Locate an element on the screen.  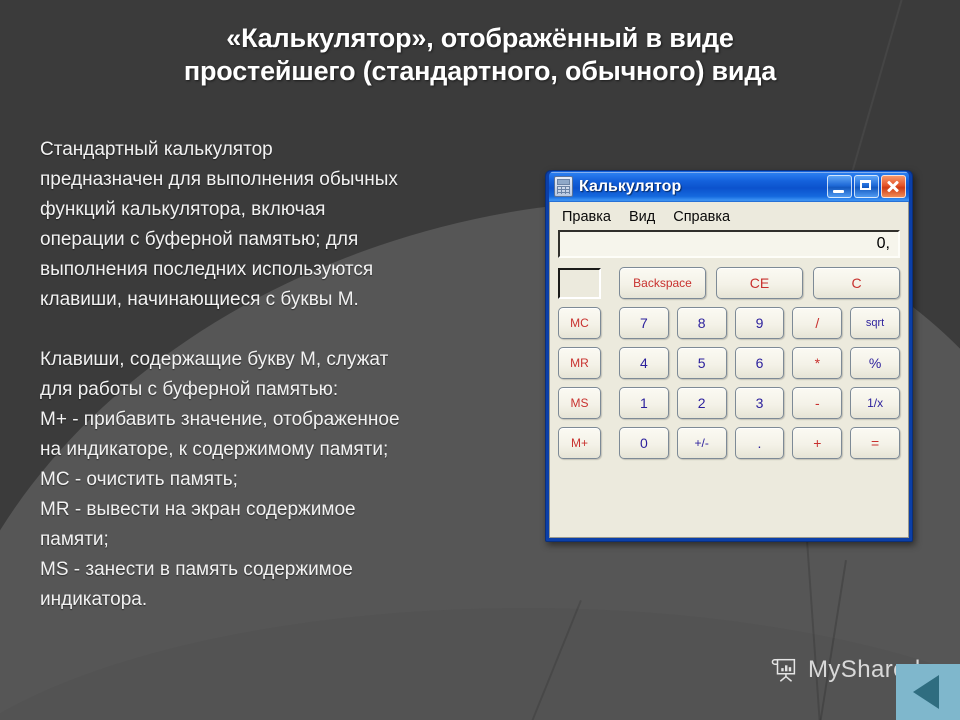
button-3: 3 is located at coordinates (759, 403).